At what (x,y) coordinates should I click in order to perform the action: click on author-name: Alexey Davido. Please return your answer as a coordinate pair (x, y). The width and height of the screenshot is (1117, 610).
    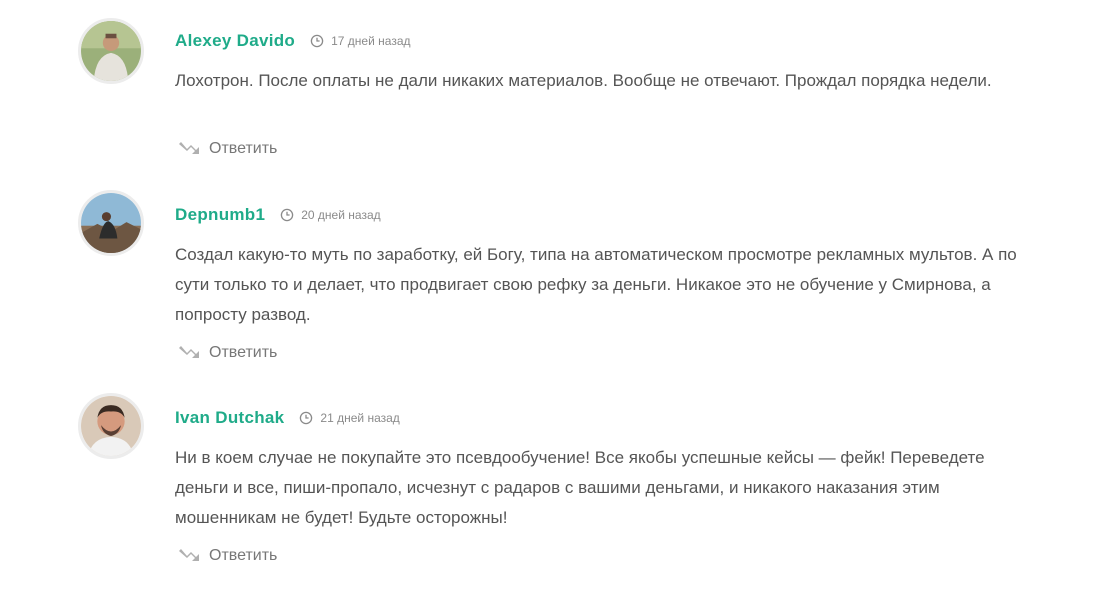
    Looking at the image, I should click on (235, 41).